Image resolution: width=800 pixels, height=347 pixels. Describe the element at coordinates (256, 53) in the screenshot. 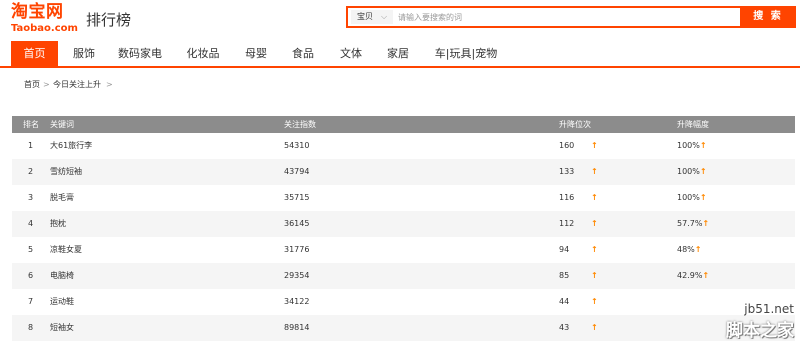

I see `nav-item-baby: 母婴` at that location.